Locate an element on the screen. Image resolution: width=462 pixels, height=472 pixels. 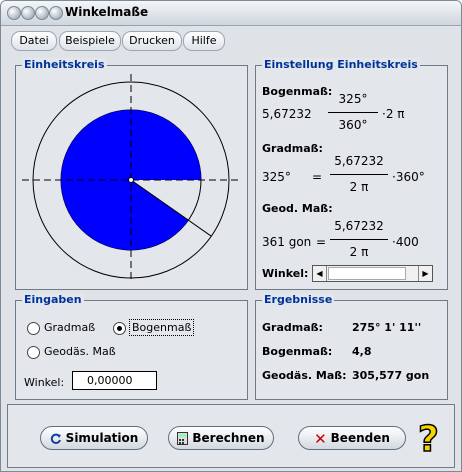
result-geodaes-label: Geodäs. Maß: is located at coordinates (304, 375).